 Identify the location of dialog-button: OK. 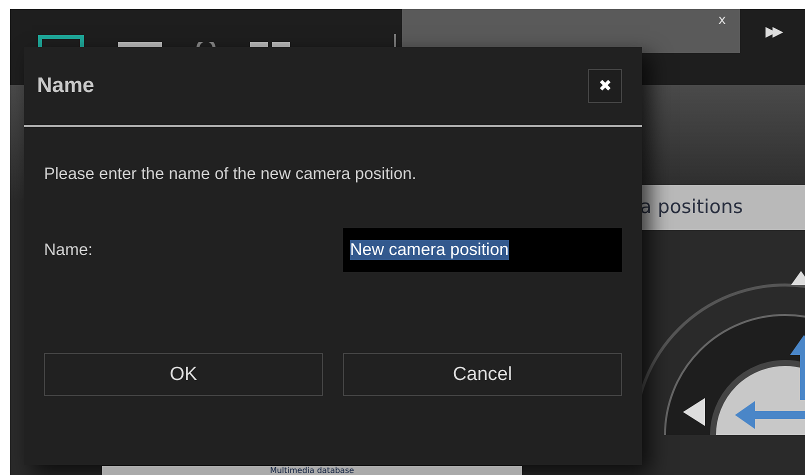
(183, 374).